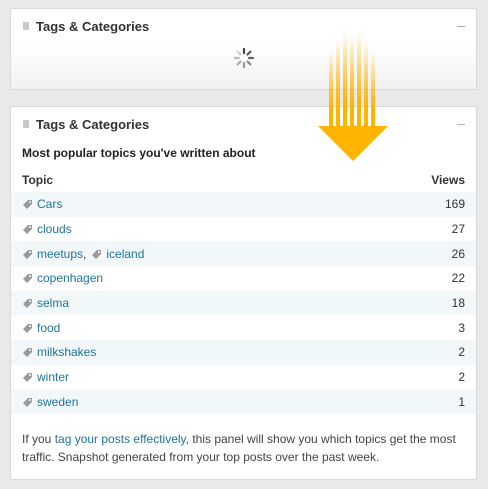  What do you see at coordinates (38, 180) in the screenshot?
I see `topic-column-header: Topic` at bounding box center [38, 180].